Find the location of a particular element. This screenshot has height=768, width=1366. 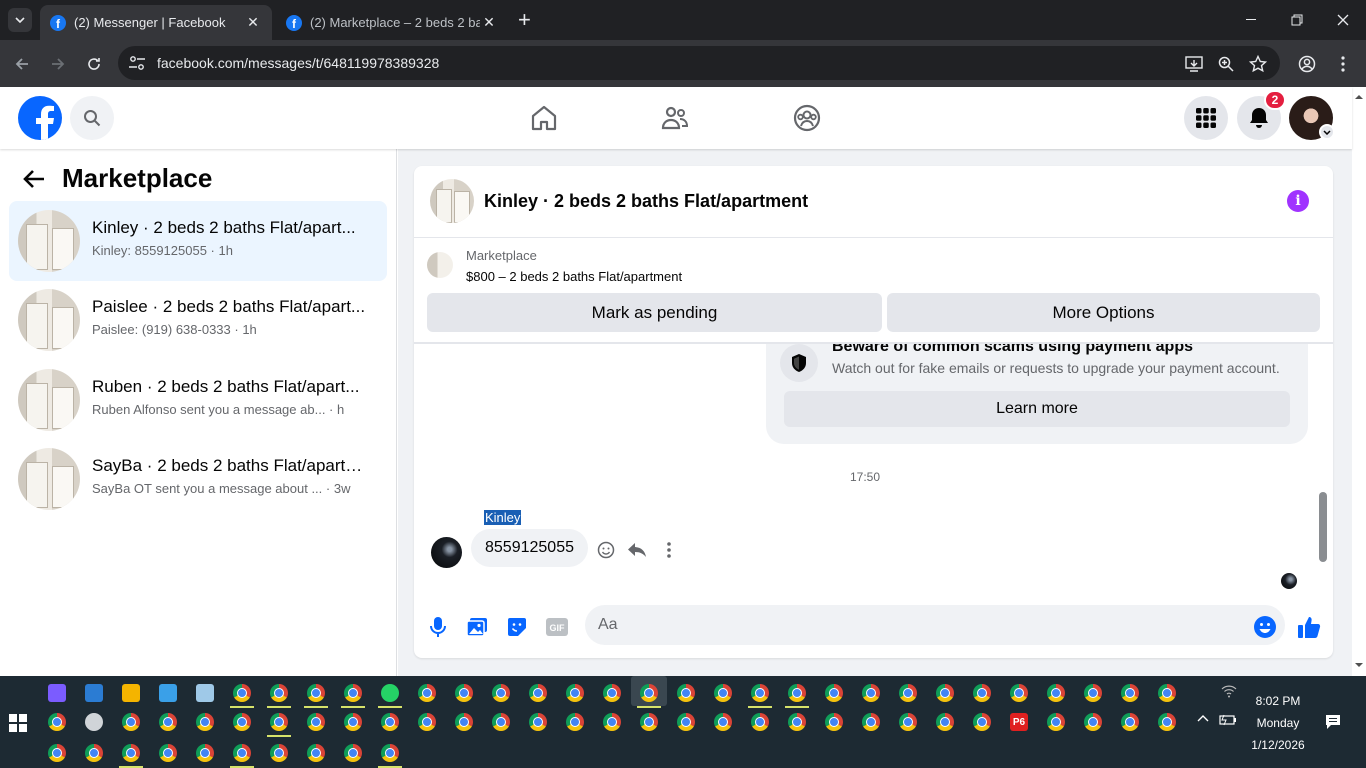

photo-icon is located at coordinates (477, 627).